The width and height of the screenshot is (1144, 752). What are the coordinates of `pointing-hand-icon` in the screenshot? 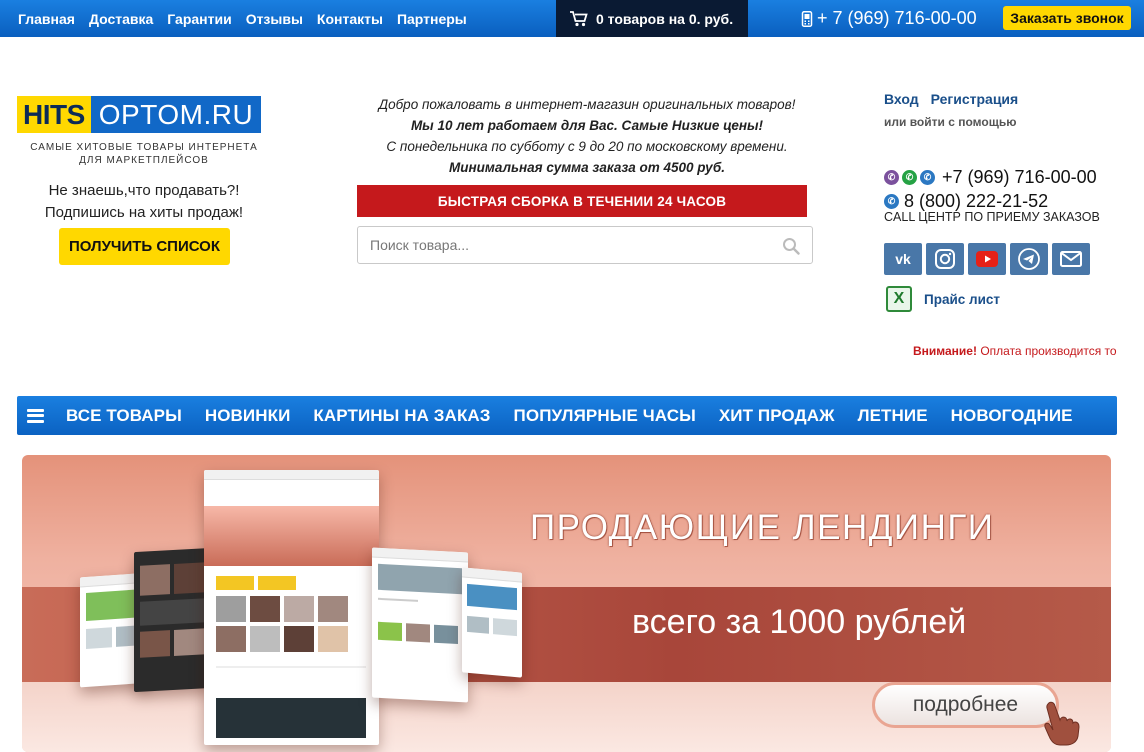 It's located at (1062, 723).